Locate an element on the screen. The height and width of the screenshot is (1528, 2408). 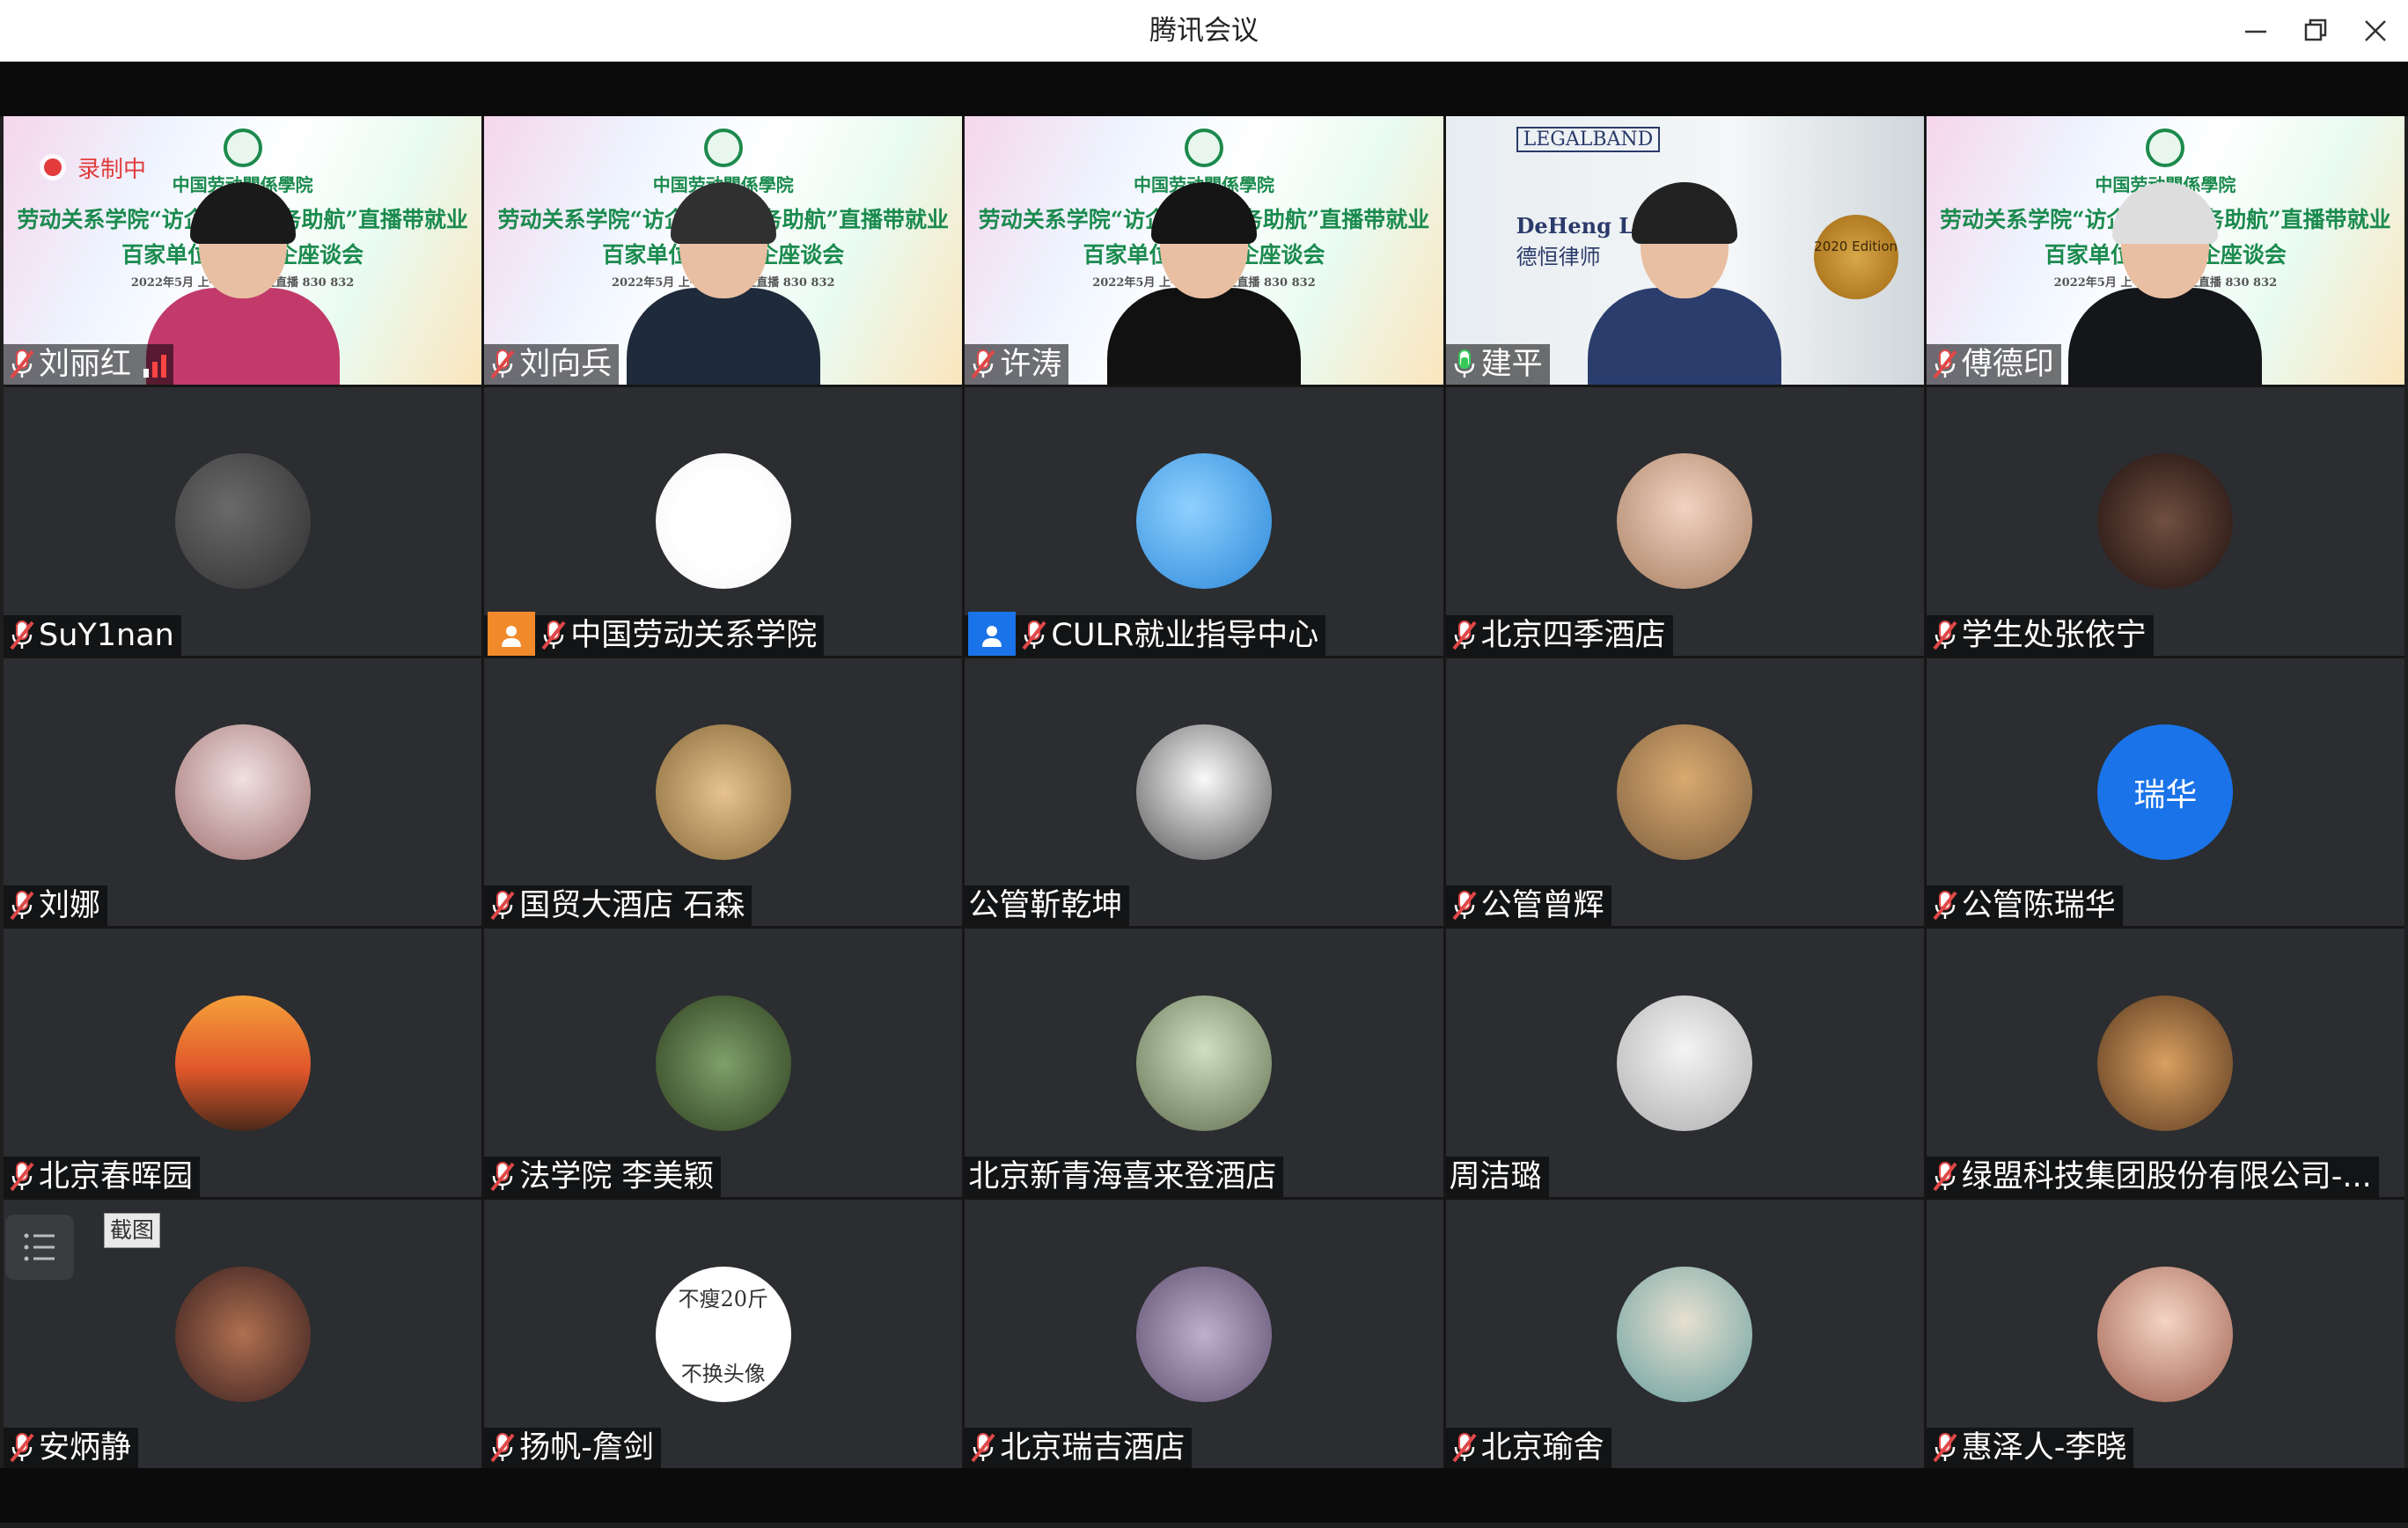
participant-tile: 国贸大酒店 石森 is located at coordinates (723, 792).